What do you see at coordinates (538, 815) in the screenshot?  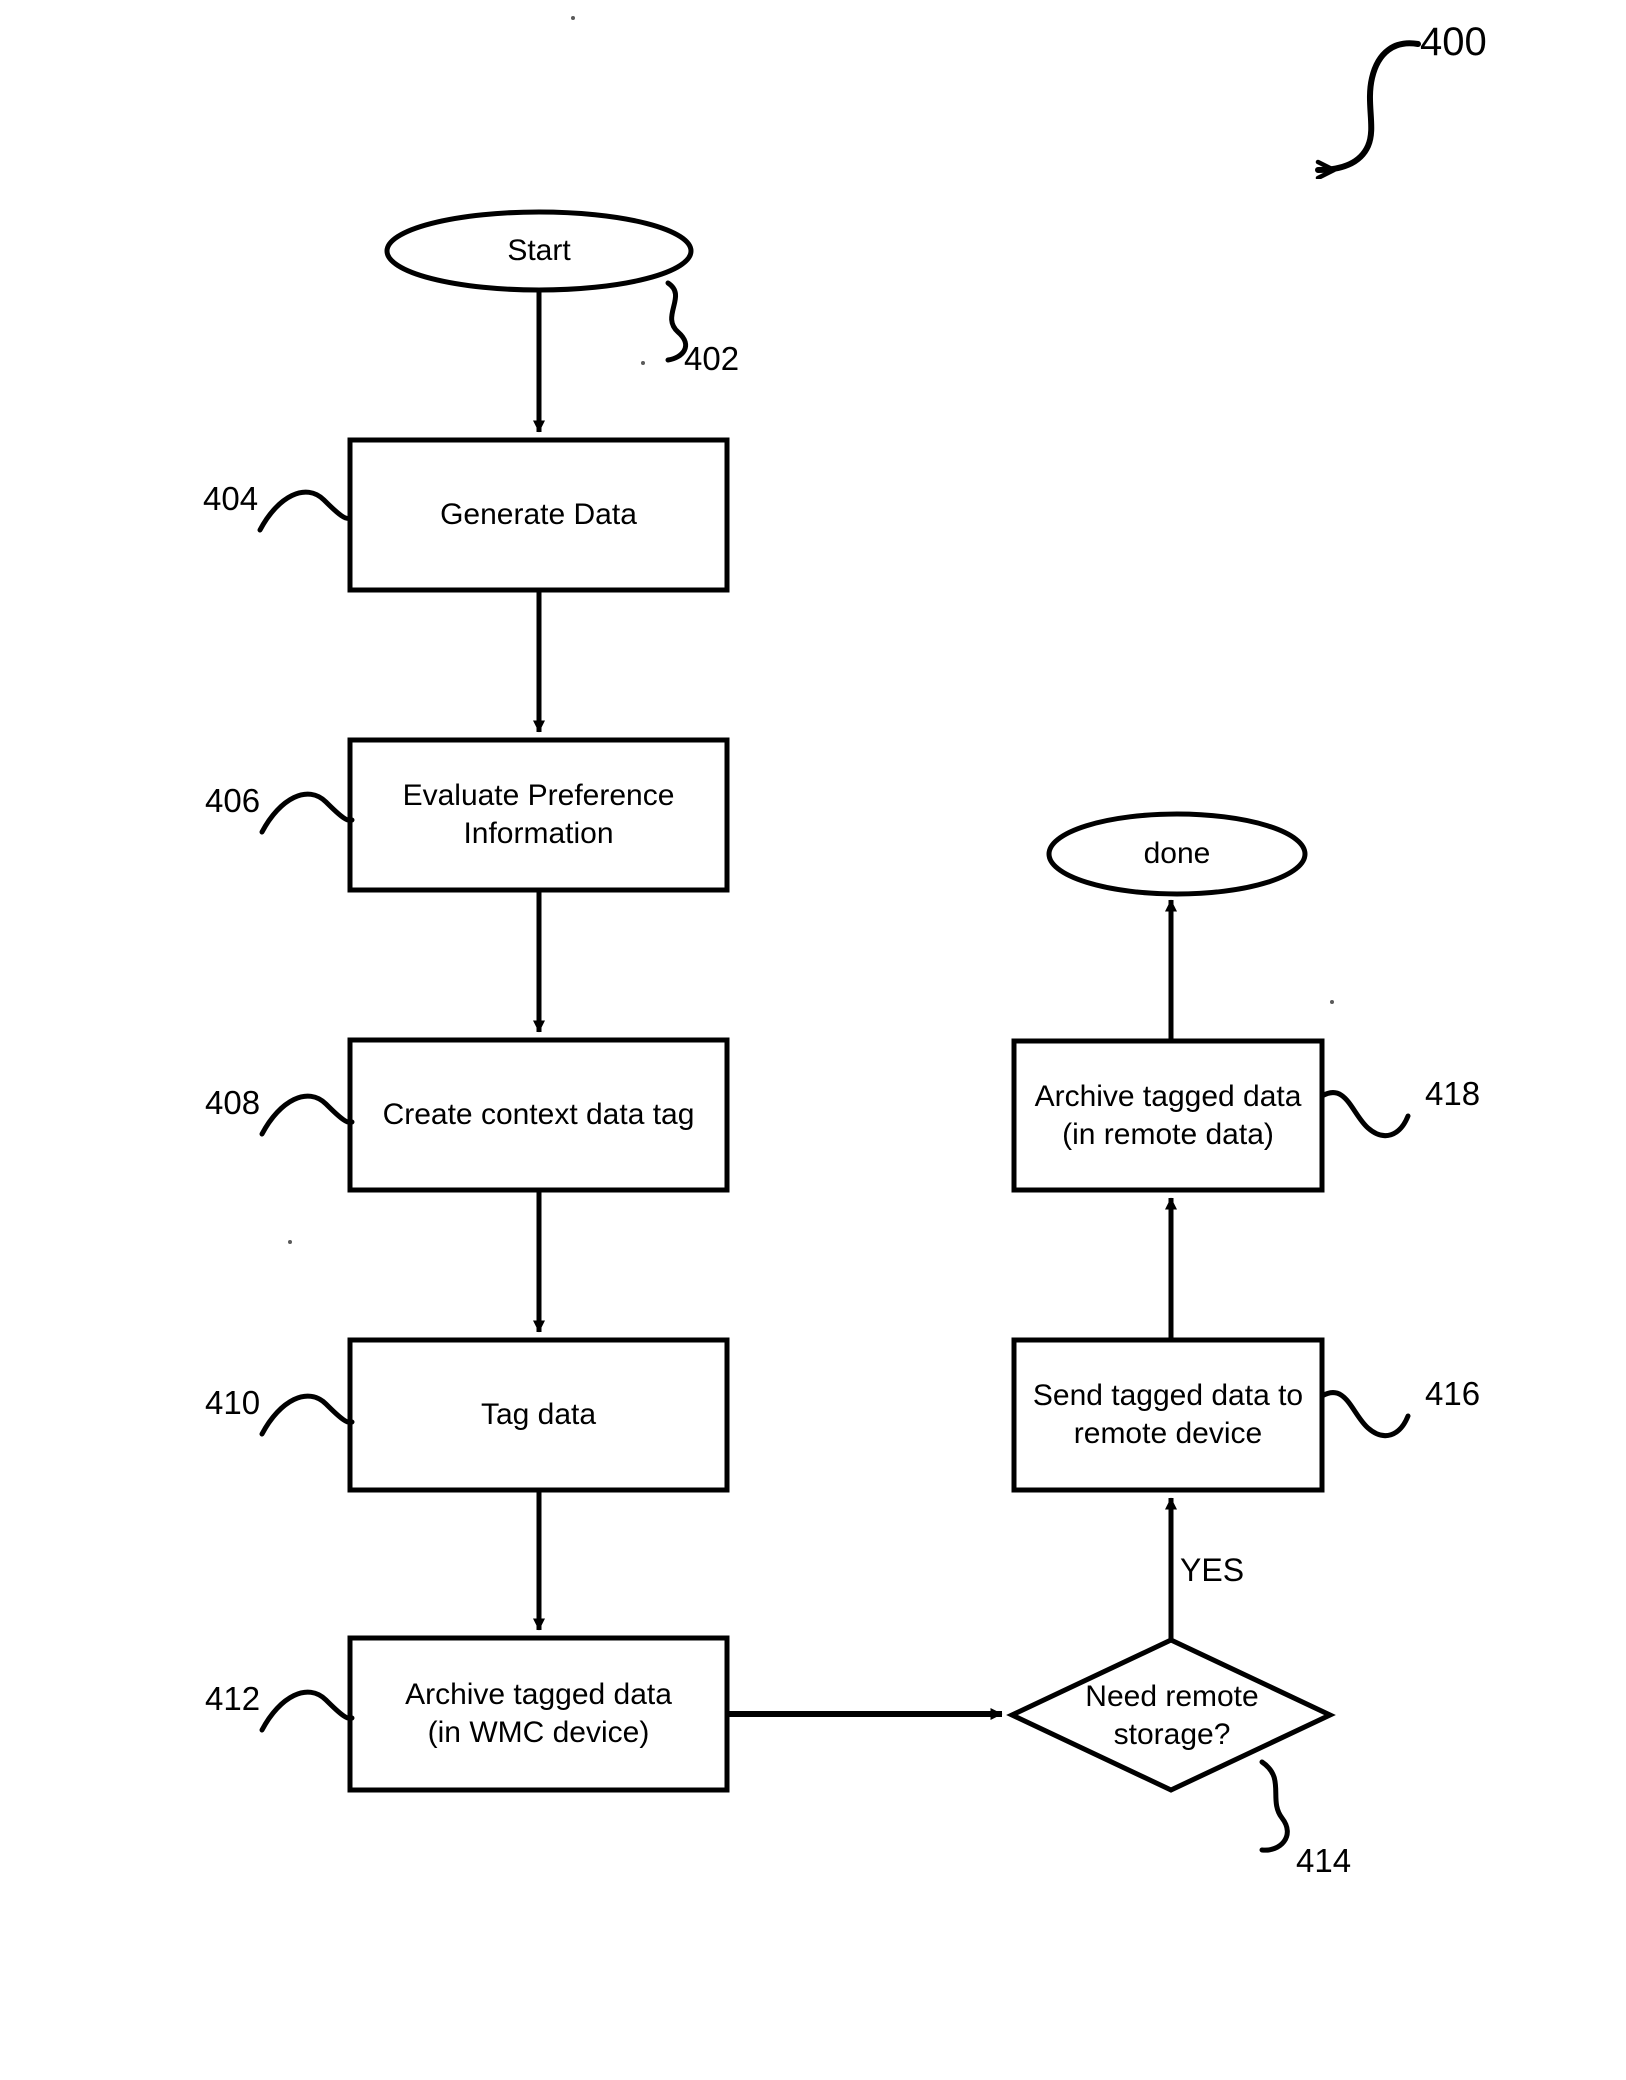 I see `node-evaluate-preference-shape` at bounding box center [538, 815].